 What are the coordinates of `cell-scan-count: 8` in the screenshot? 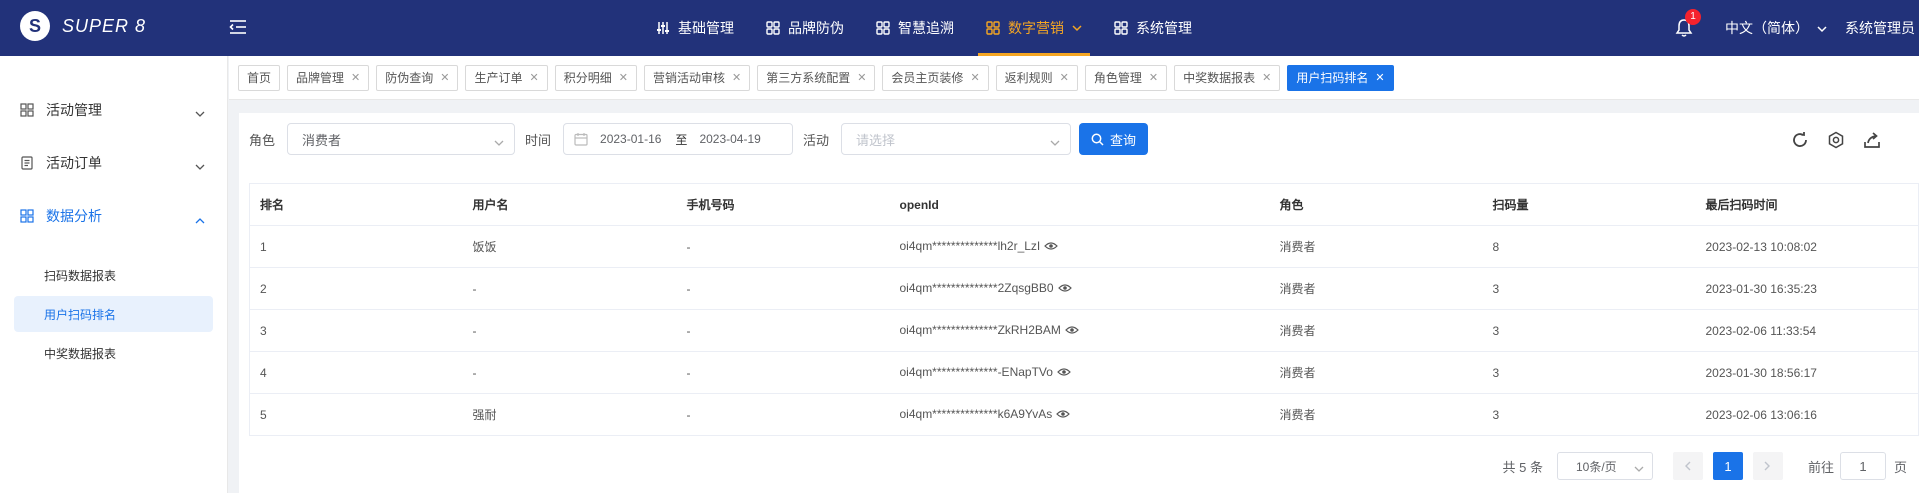 It's located at (1589, 246).